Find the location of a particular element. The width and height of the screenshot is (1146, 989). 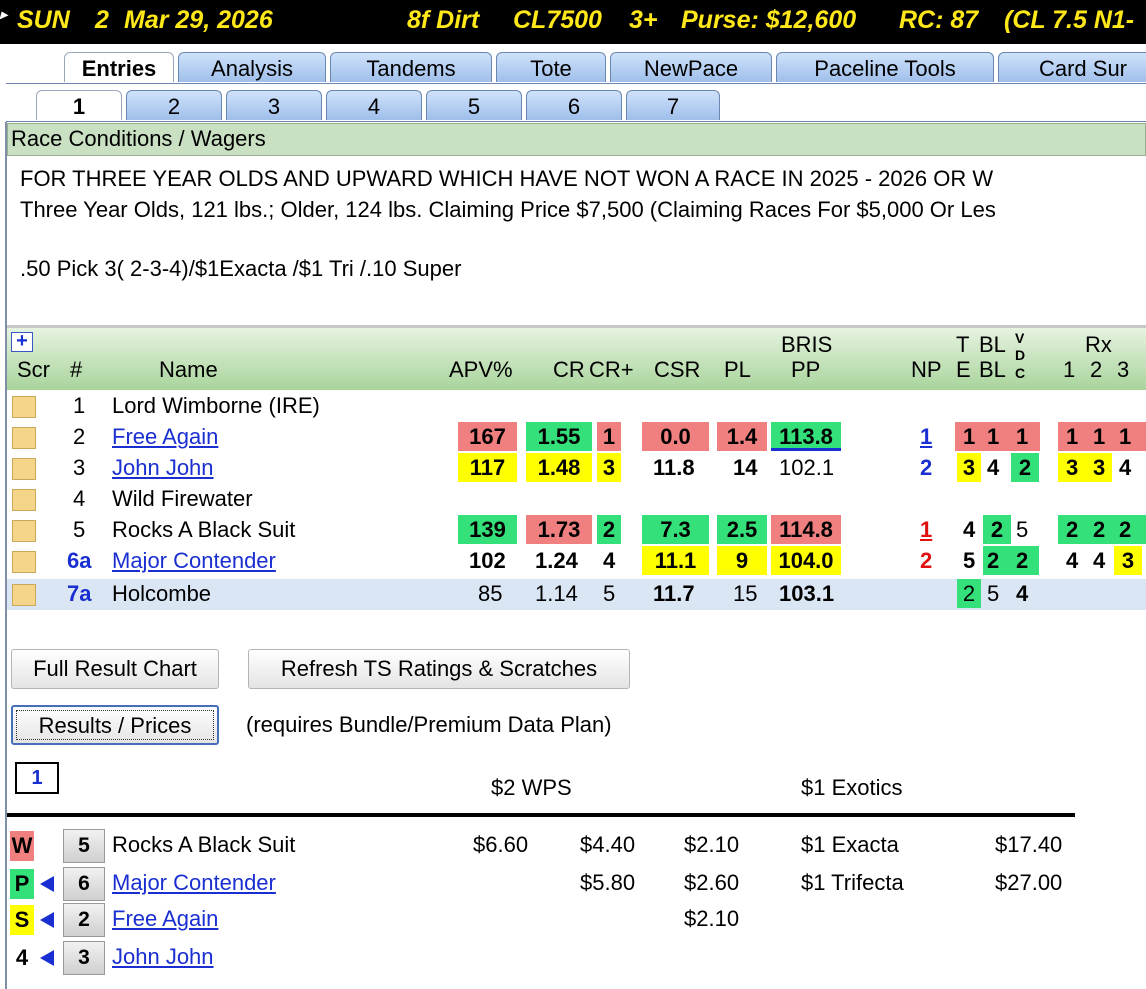

horse-name: Rocks A Black Suit is located at coordinates (204, 529).